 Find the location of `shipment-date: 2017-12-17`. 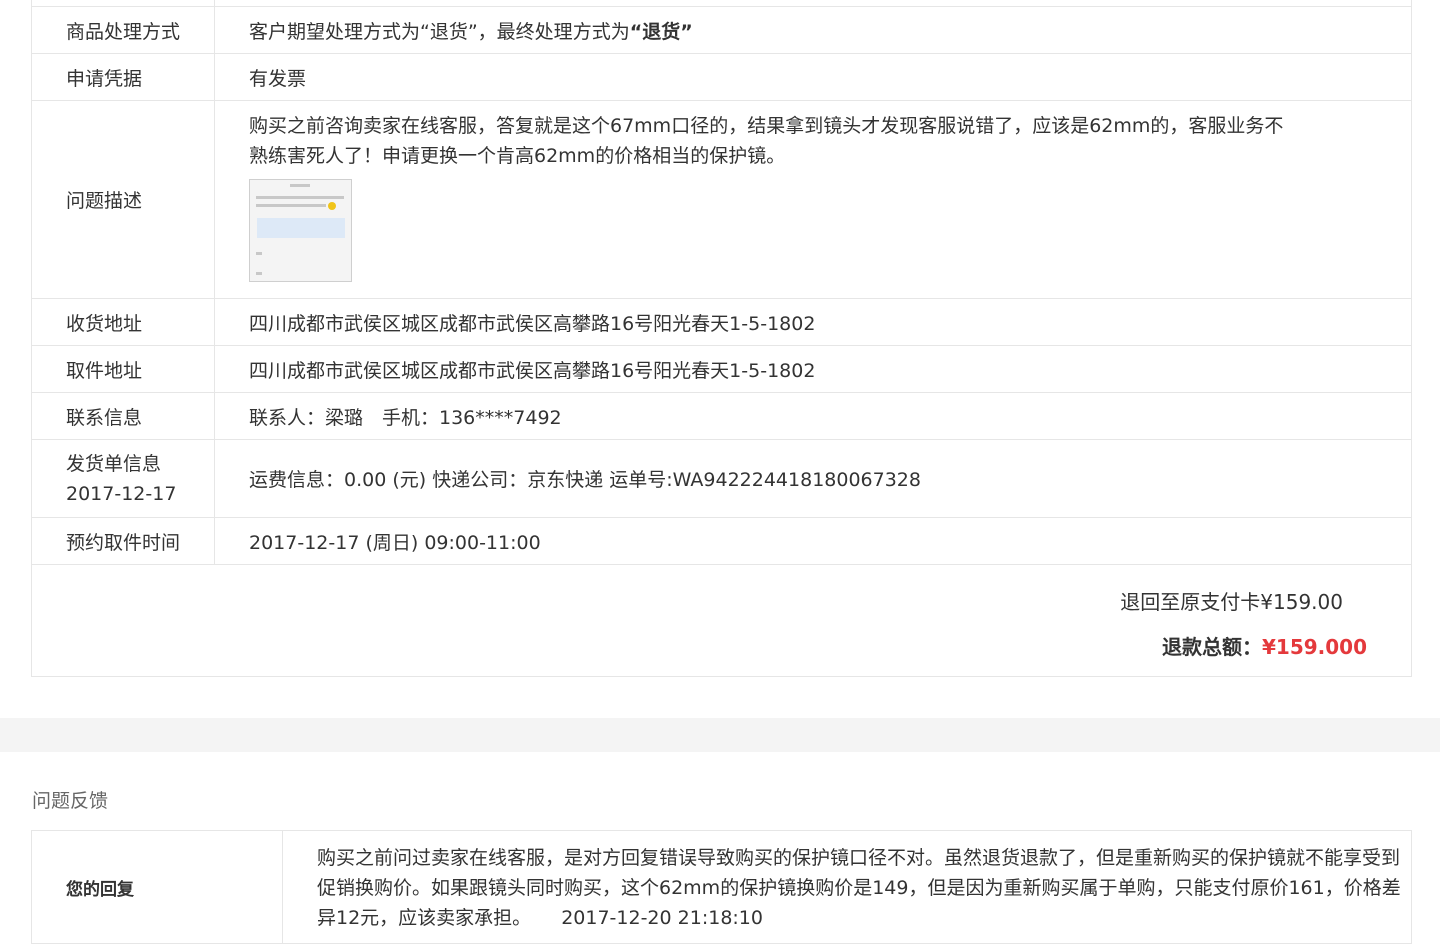

shipment-date: 2017-12-17 is located at coordinates (121, 493).